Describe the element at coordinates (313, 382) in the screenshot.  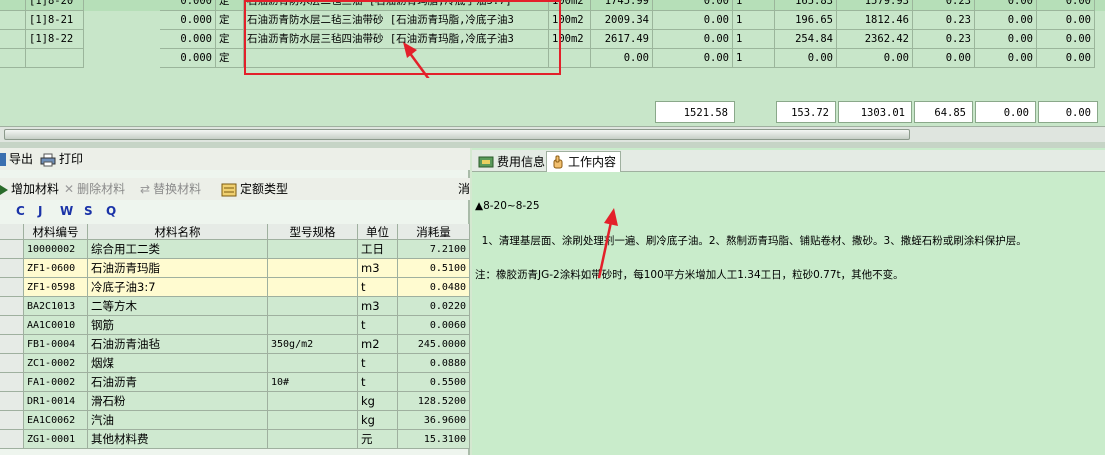
I see `material-cell-spec: 10#` at that location.